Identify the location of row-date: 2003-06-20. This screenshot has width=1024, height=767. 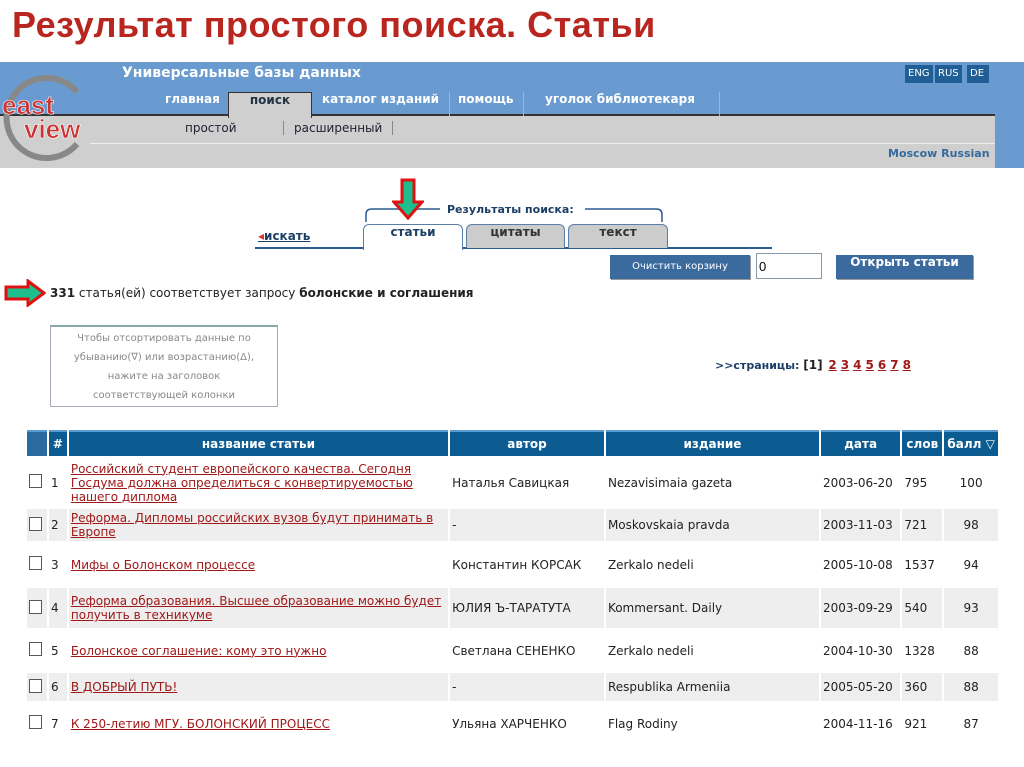
(857, 482).